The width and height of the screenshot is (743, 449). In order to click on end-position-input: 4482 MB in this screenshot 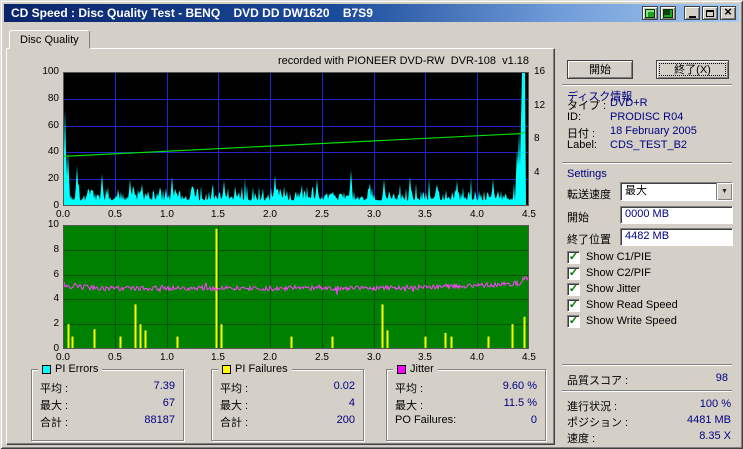, I will do `click(676, 237)`.